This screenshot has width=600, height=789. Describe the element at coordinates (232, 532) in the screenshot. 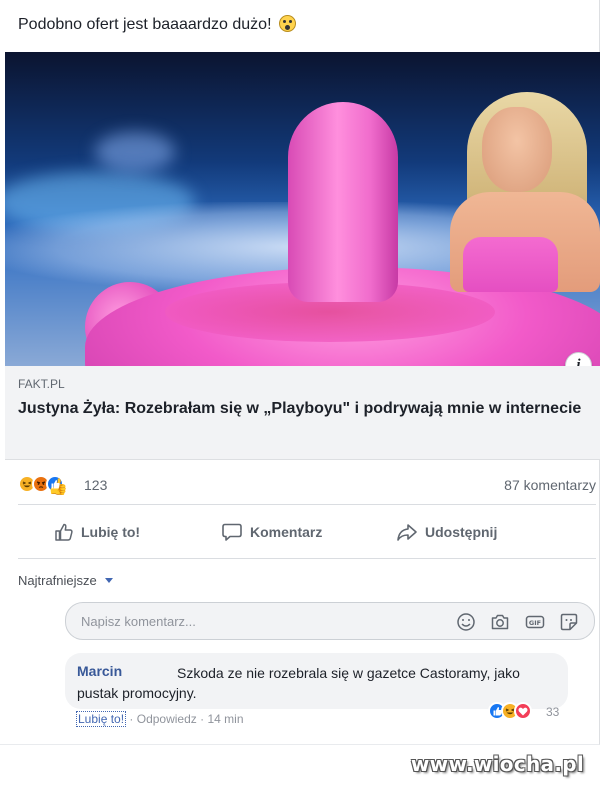

I see `comment-bubble-icon` at that location.